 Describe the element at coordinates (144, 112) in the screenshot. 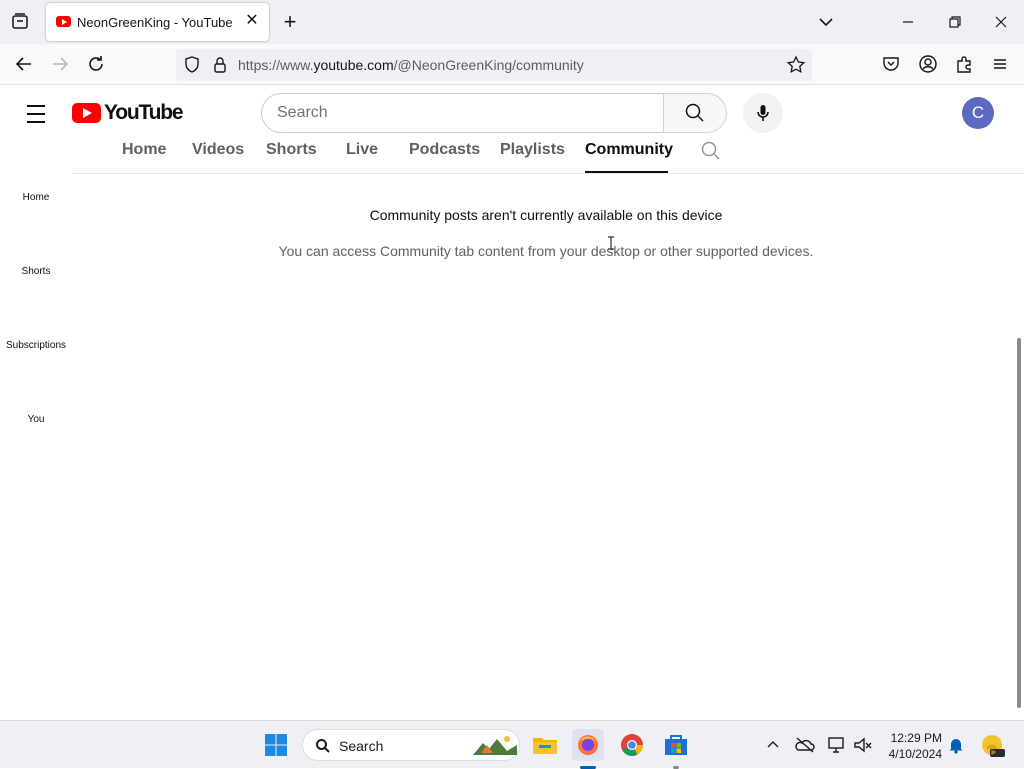

I see `youtube-wordmark: YouTube` at that location.